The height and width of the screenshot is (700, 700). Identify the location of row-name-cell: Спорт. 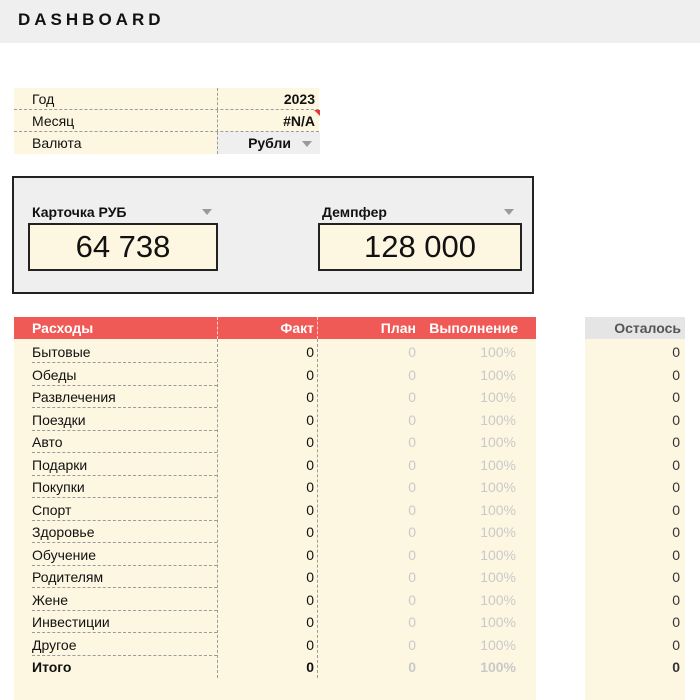
(51, 510).